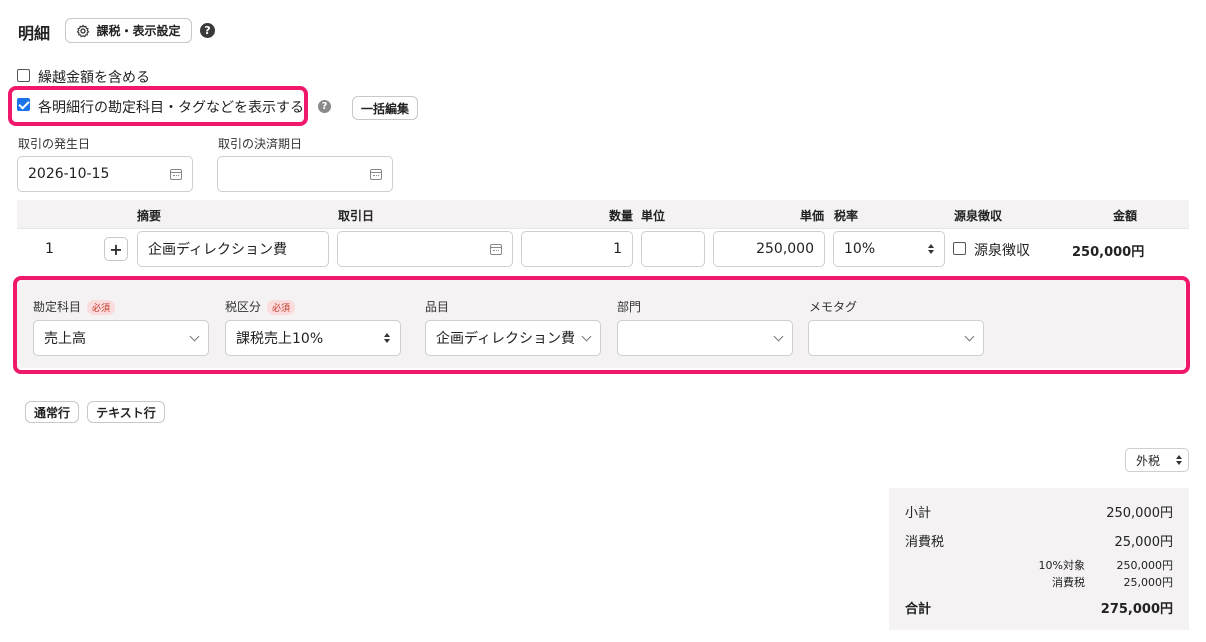 This screenshot has width=1206, height=642. What do you see at coordinates (305, 174) in the screenshot?
I see `payment-date-input` at bounding box center [305, 174].